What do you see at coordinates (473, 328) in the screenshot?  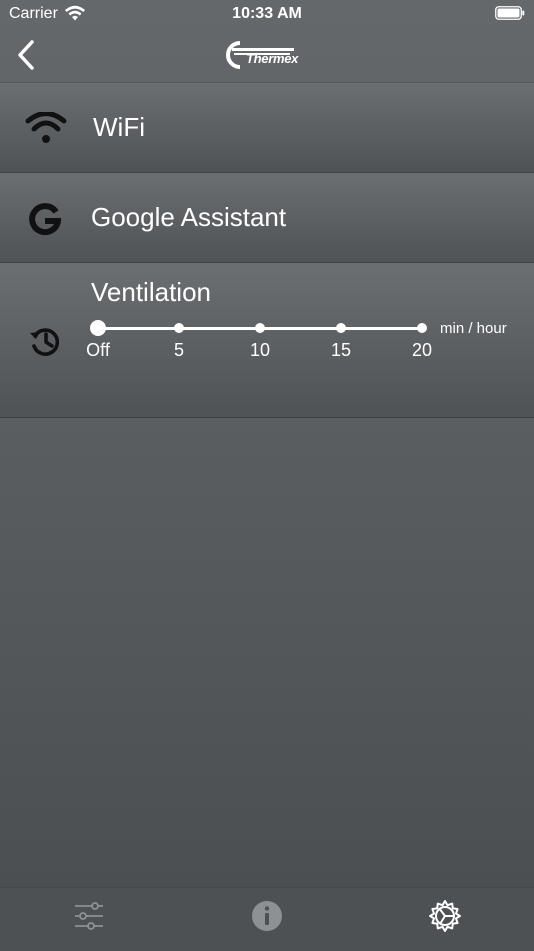 I see `ventilation-unit-label: min / hour` at bounding box center [473, 328].